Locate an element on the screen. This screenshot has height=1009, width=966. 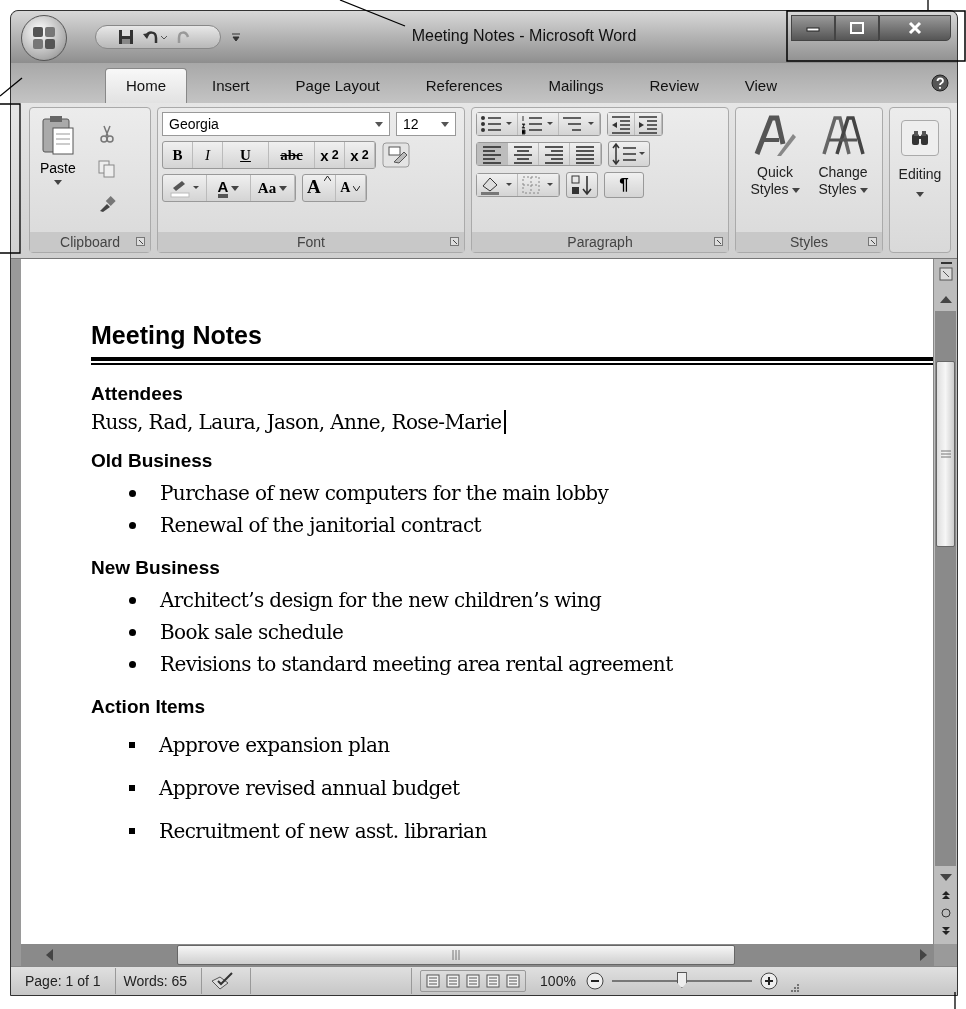
previous-page-icon is located at coordinates (945, 895).